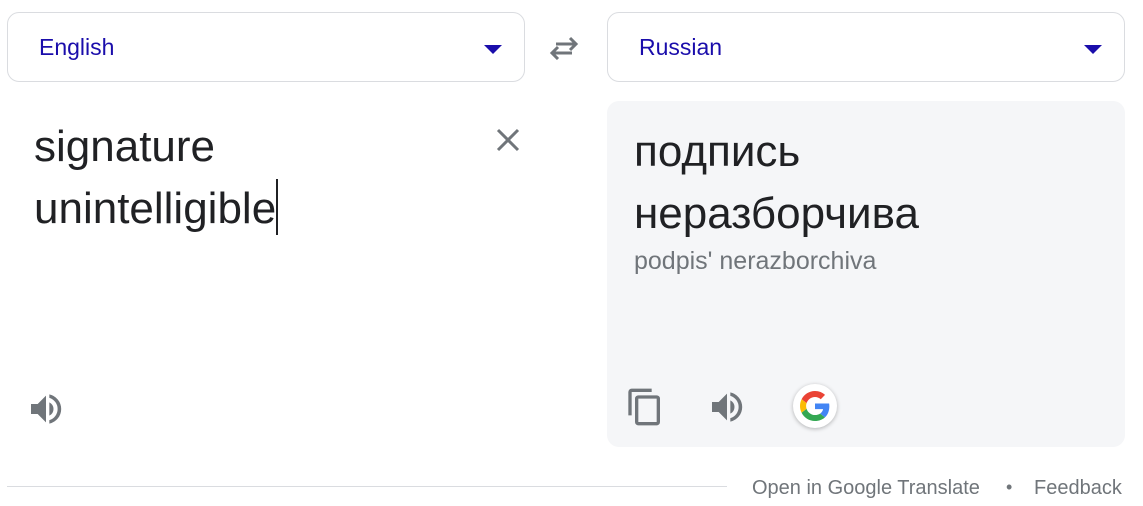 The height and width of the screenshot is (506, 1143). Describe the element at coordinates (493, 49) in the screenshot. I see `source-dropdown-caret-icon` at that location.